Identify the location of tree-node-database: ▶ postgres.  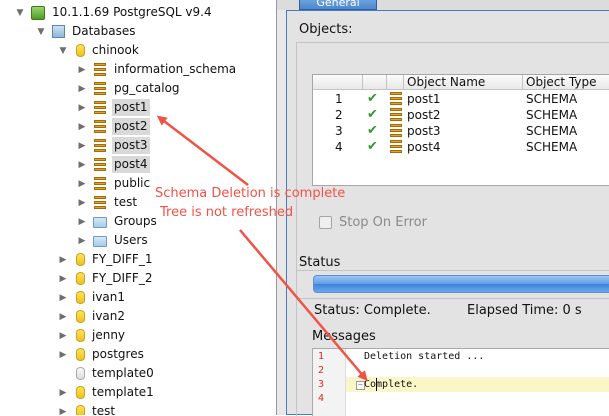
(101, 354).